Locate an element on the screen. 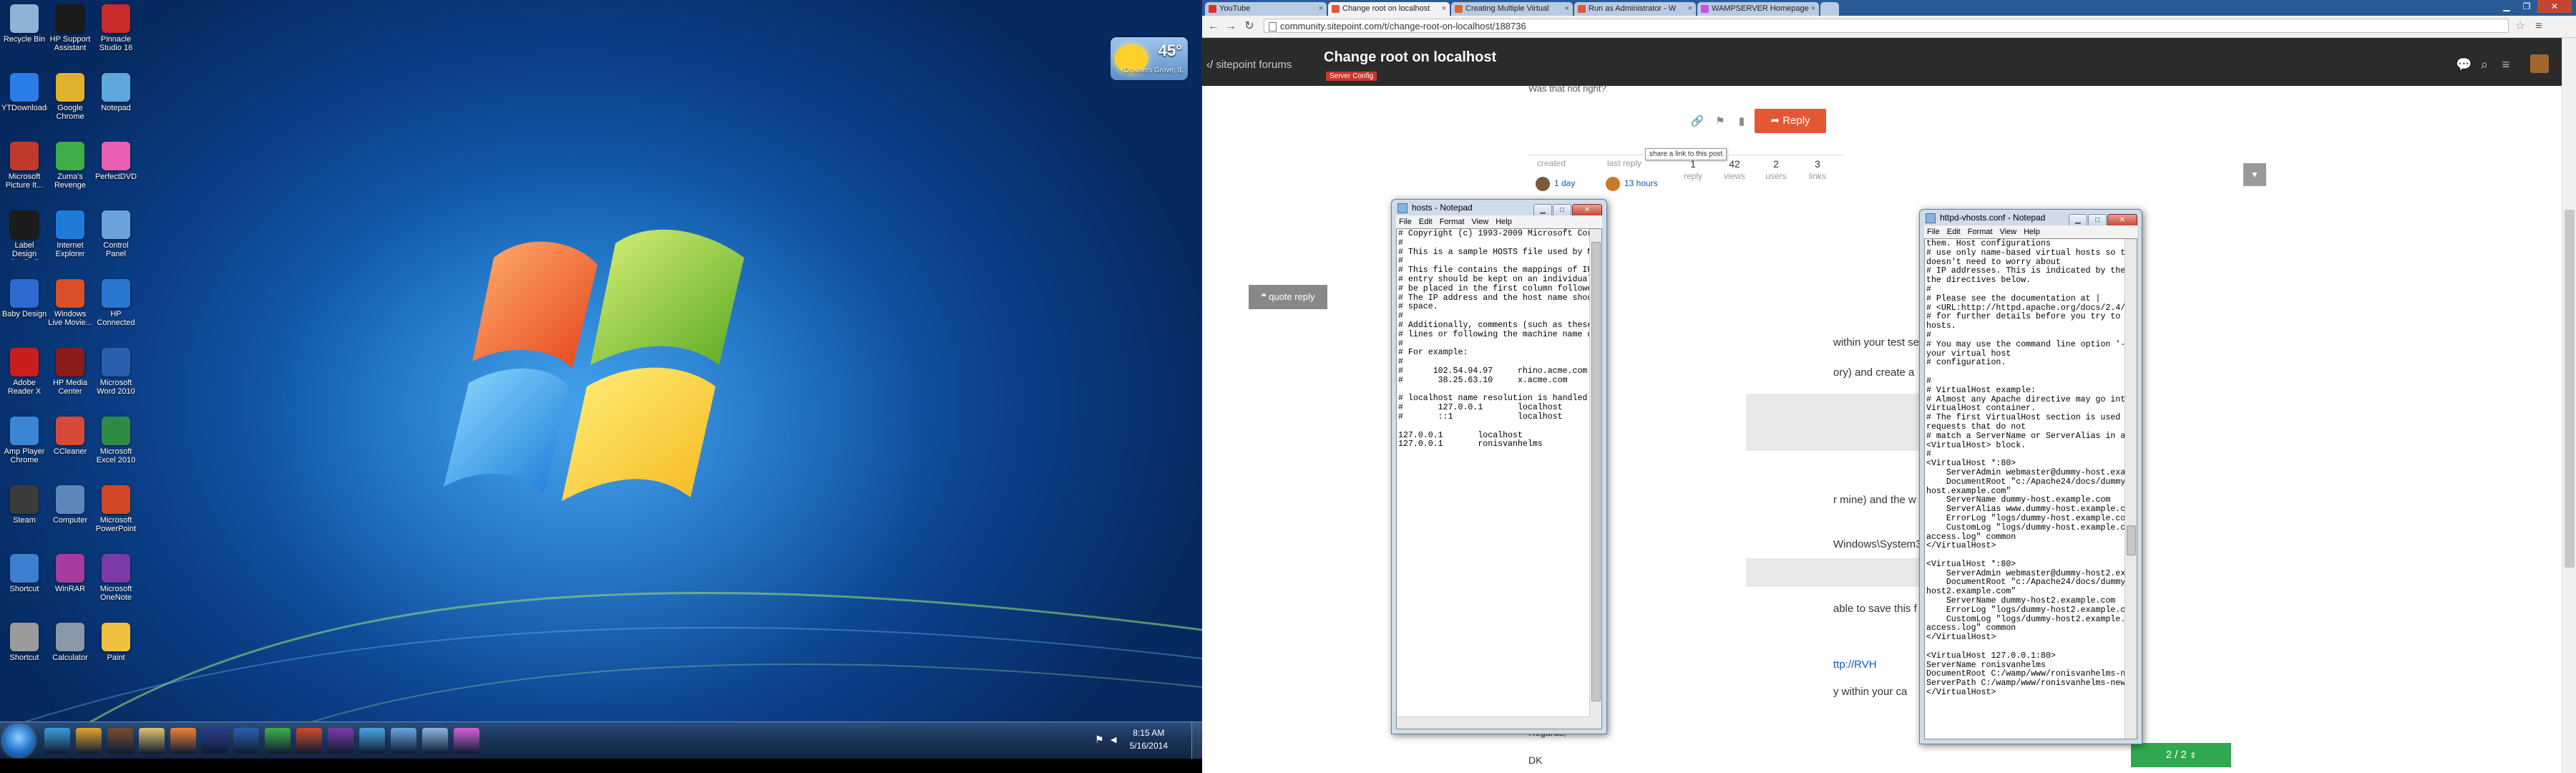 The image size is (2576, 773). tab-run-as-admin: Run as Administrator - W × is located at coordinates (1635, 9).